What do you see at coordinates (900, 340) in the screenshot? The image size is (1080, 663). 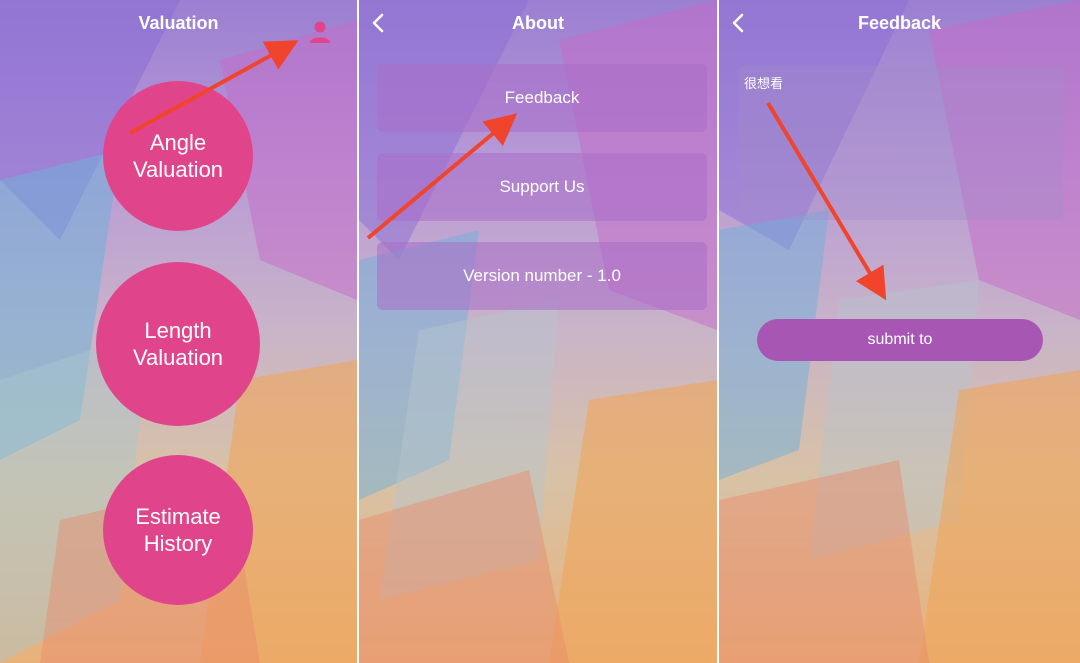 I see `submit-button: submit to` at bounding box center [900, 340].